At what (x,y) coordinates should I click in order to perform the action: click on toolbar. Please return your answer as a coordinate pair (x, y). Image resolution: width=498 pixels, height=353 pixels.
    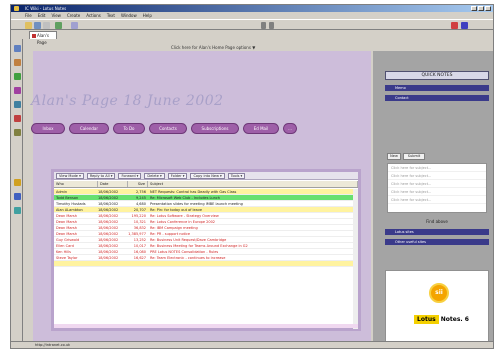
    Looking at the image, I should click on (252, 24).